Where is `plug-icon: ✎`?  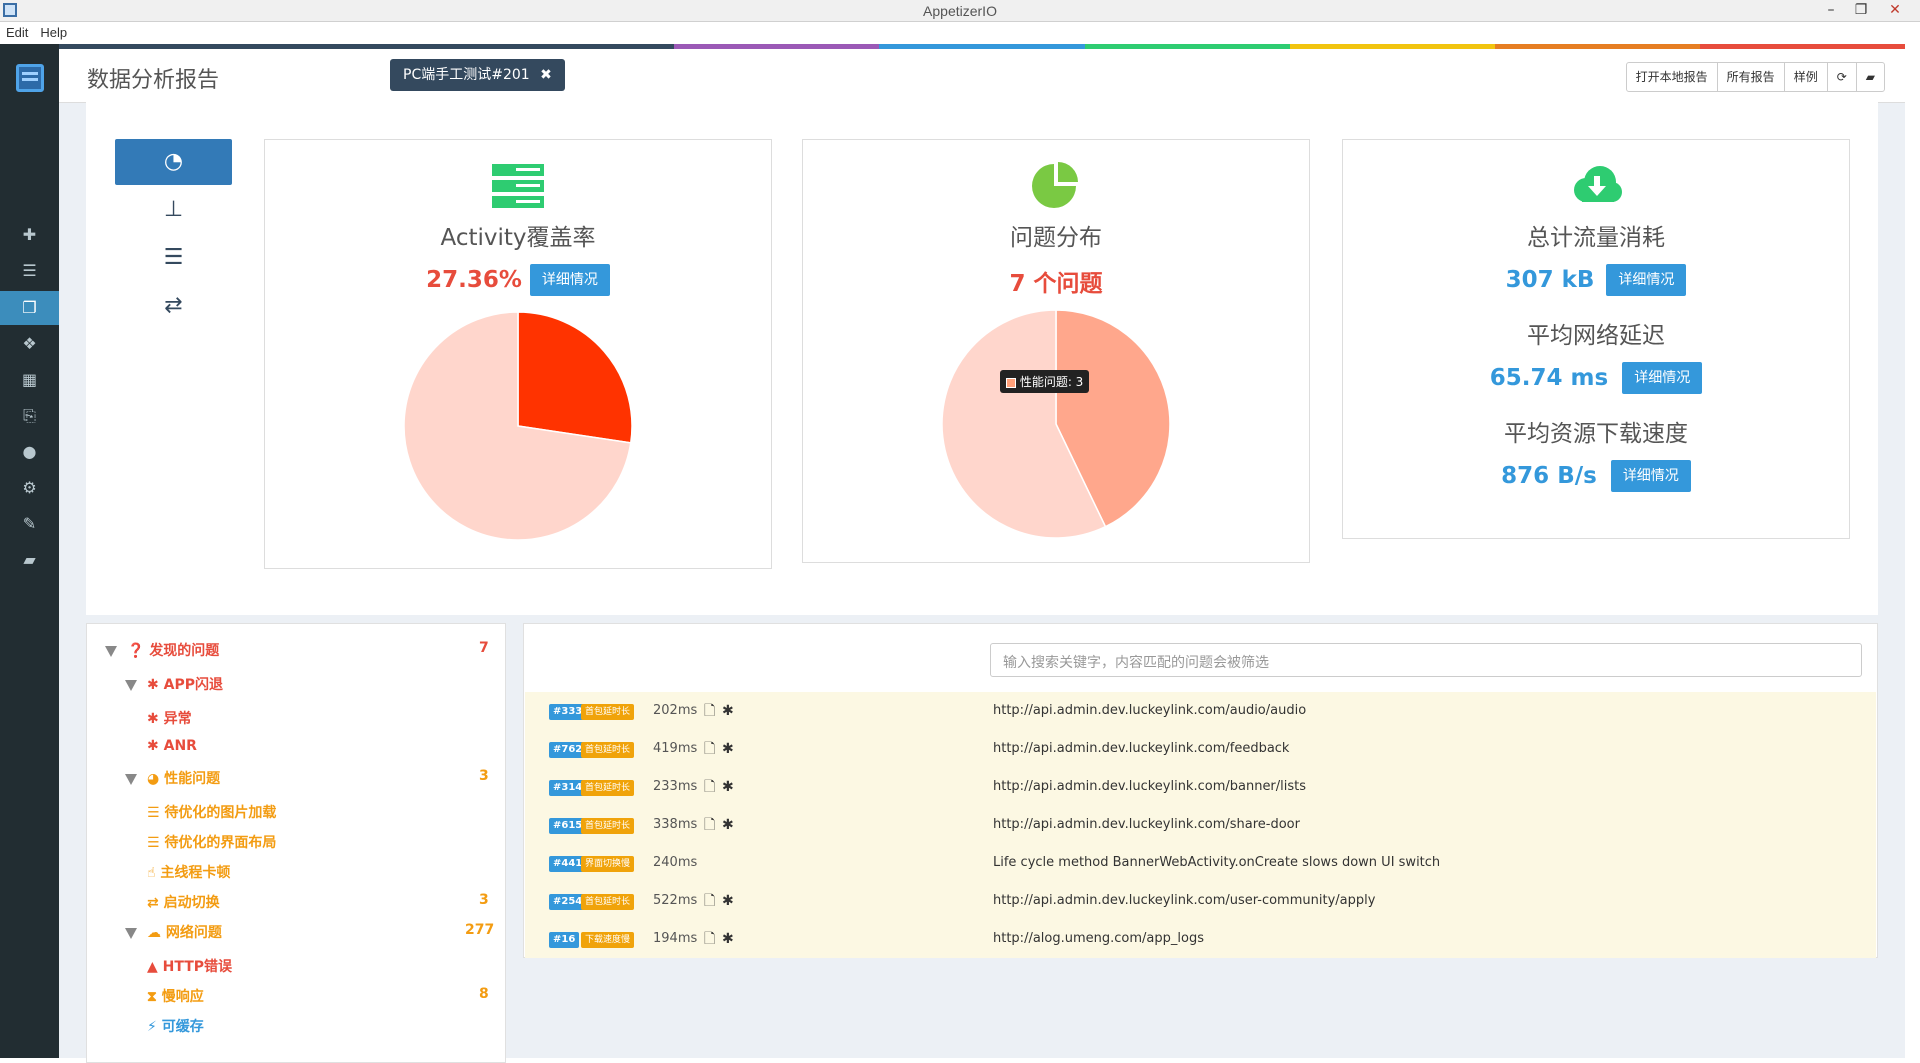 plug-icon: ✎ is located at coordinates (29, 524).